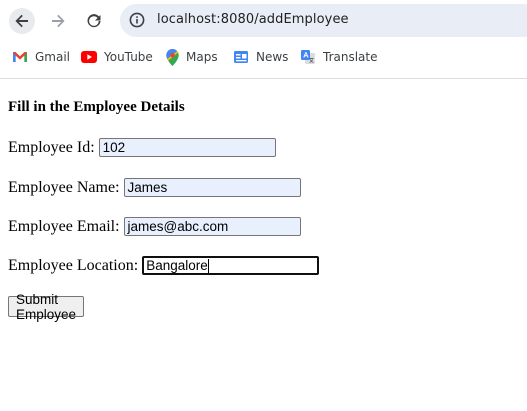 The image size is (527, 411). What do you see at coordinates (202, 57) in the screenshot?
I see `bookmark-label: Maps` at bounding box center [202, 57].